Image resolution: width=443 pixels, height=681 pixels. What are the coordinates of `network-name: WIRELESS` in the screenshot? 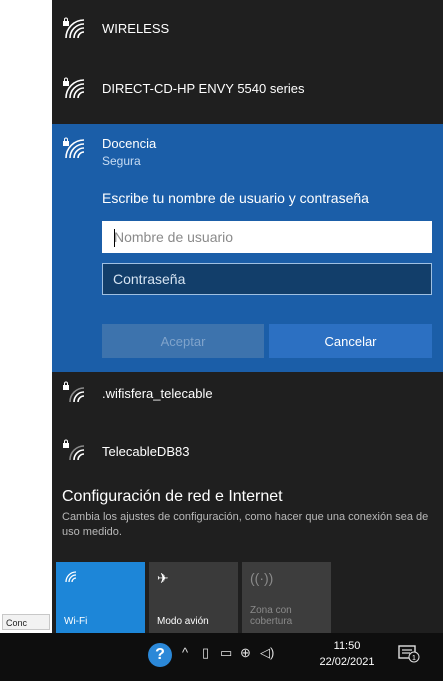 It's located at (136, 28).